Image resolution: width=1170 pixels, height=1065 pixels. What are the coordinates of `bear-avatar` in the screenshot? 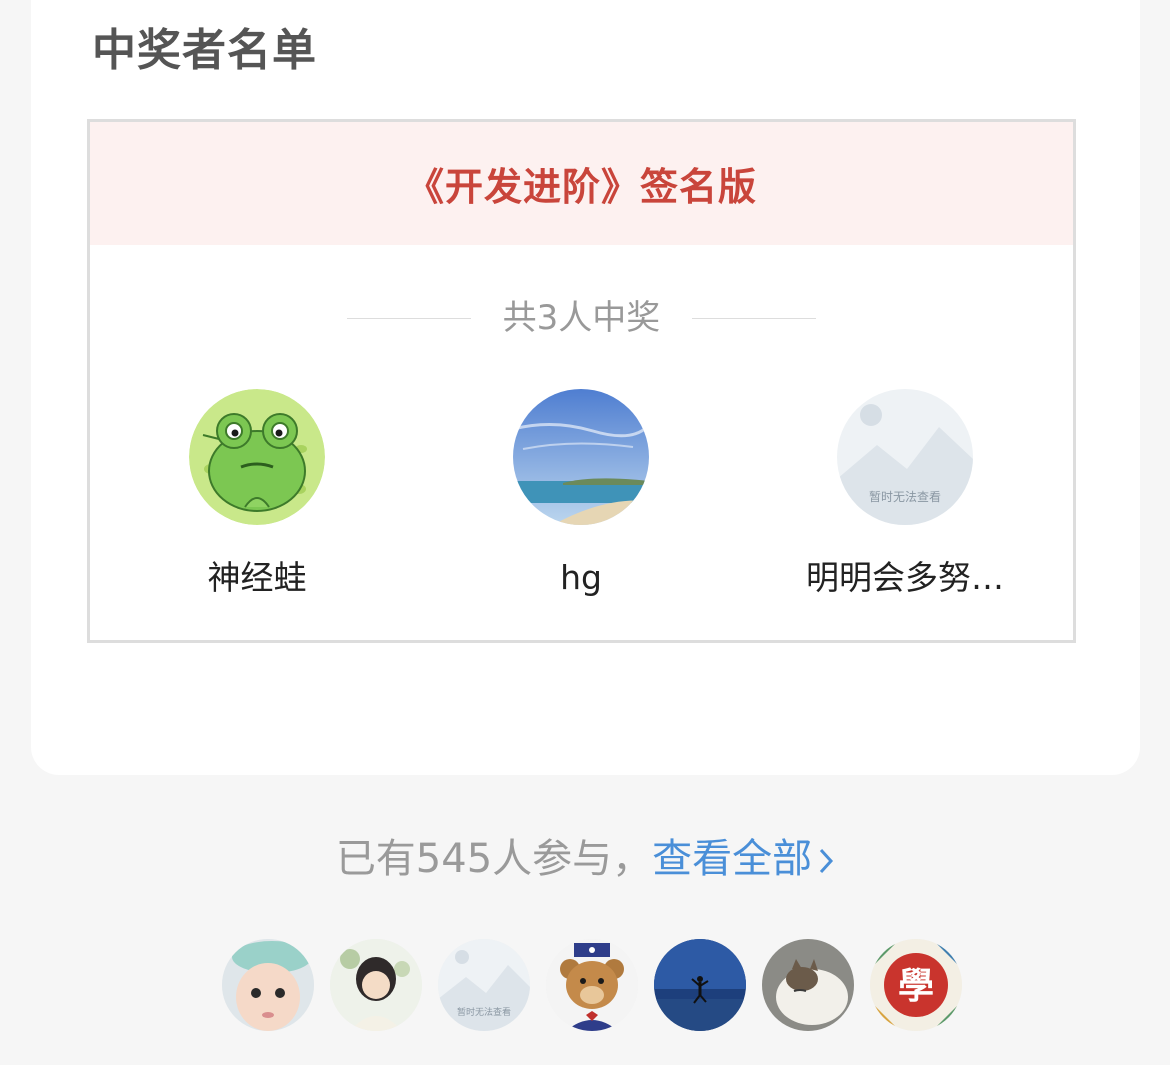 It's located at (592, 985).